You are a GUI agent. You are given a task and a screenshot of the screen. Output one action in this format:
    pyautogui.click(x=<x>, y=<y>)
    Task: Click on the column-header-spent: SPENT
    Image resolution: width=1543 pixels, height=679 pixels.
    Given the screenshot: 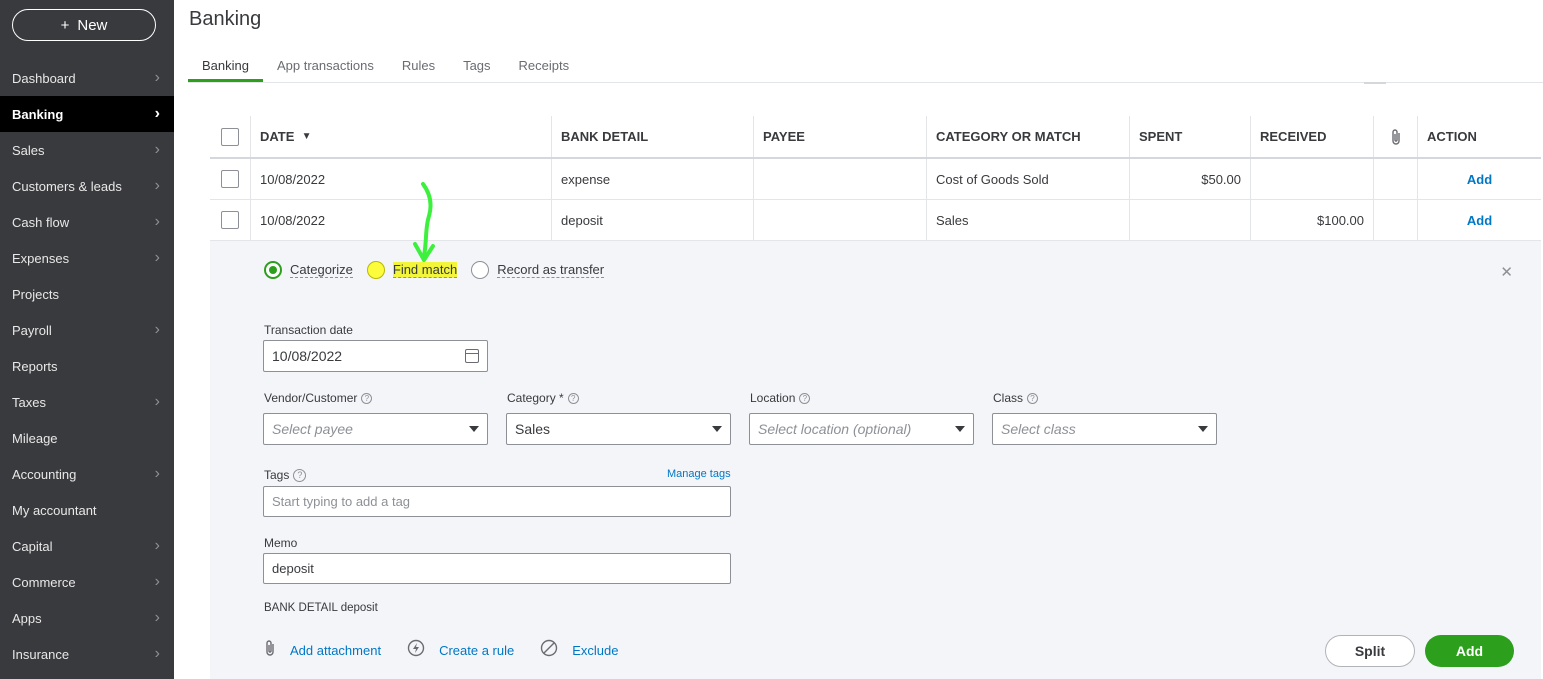 What is the action you would take?
    pyautogui.click(x=1190, y=136)
    